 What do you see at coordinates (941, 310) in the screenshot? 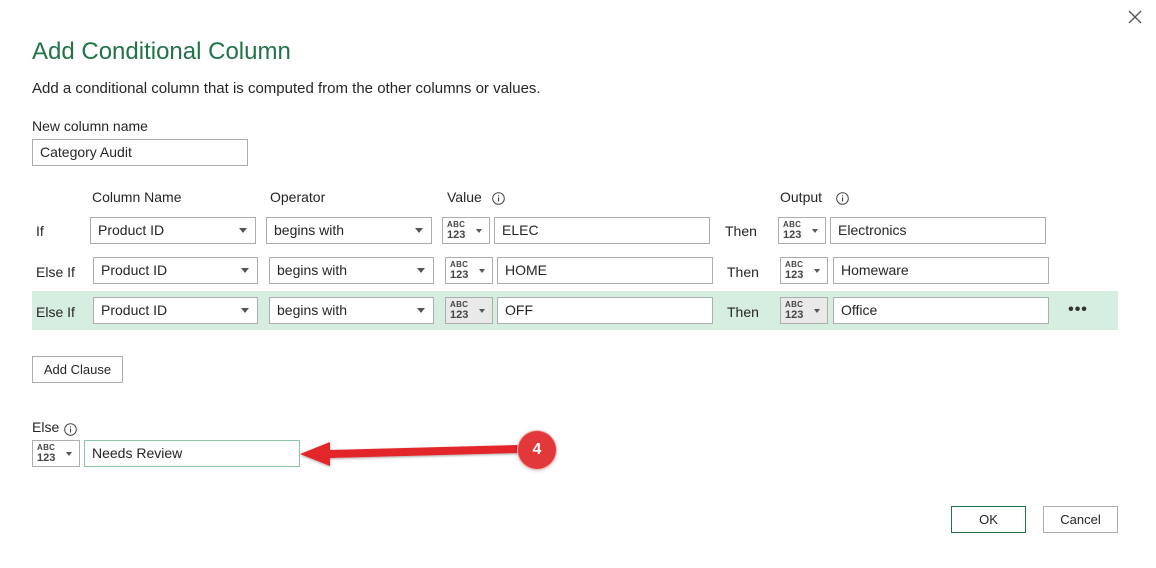
I see `clause-output-input: Office` at bounding box center [941, 310].